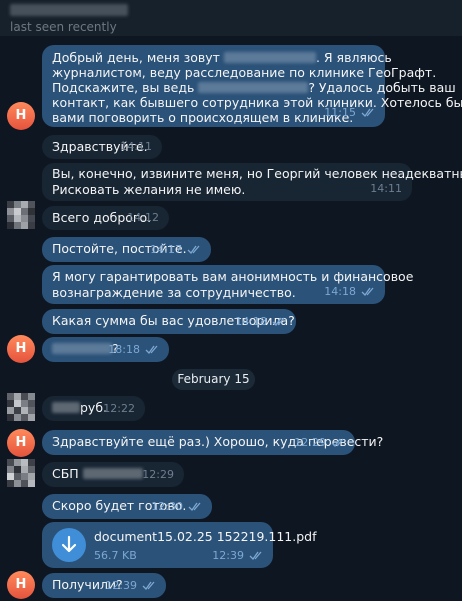  Describe the element at coordinates (104, 585) in the screenshot. I see `message-bubble: Получили? 12:39` at that location.